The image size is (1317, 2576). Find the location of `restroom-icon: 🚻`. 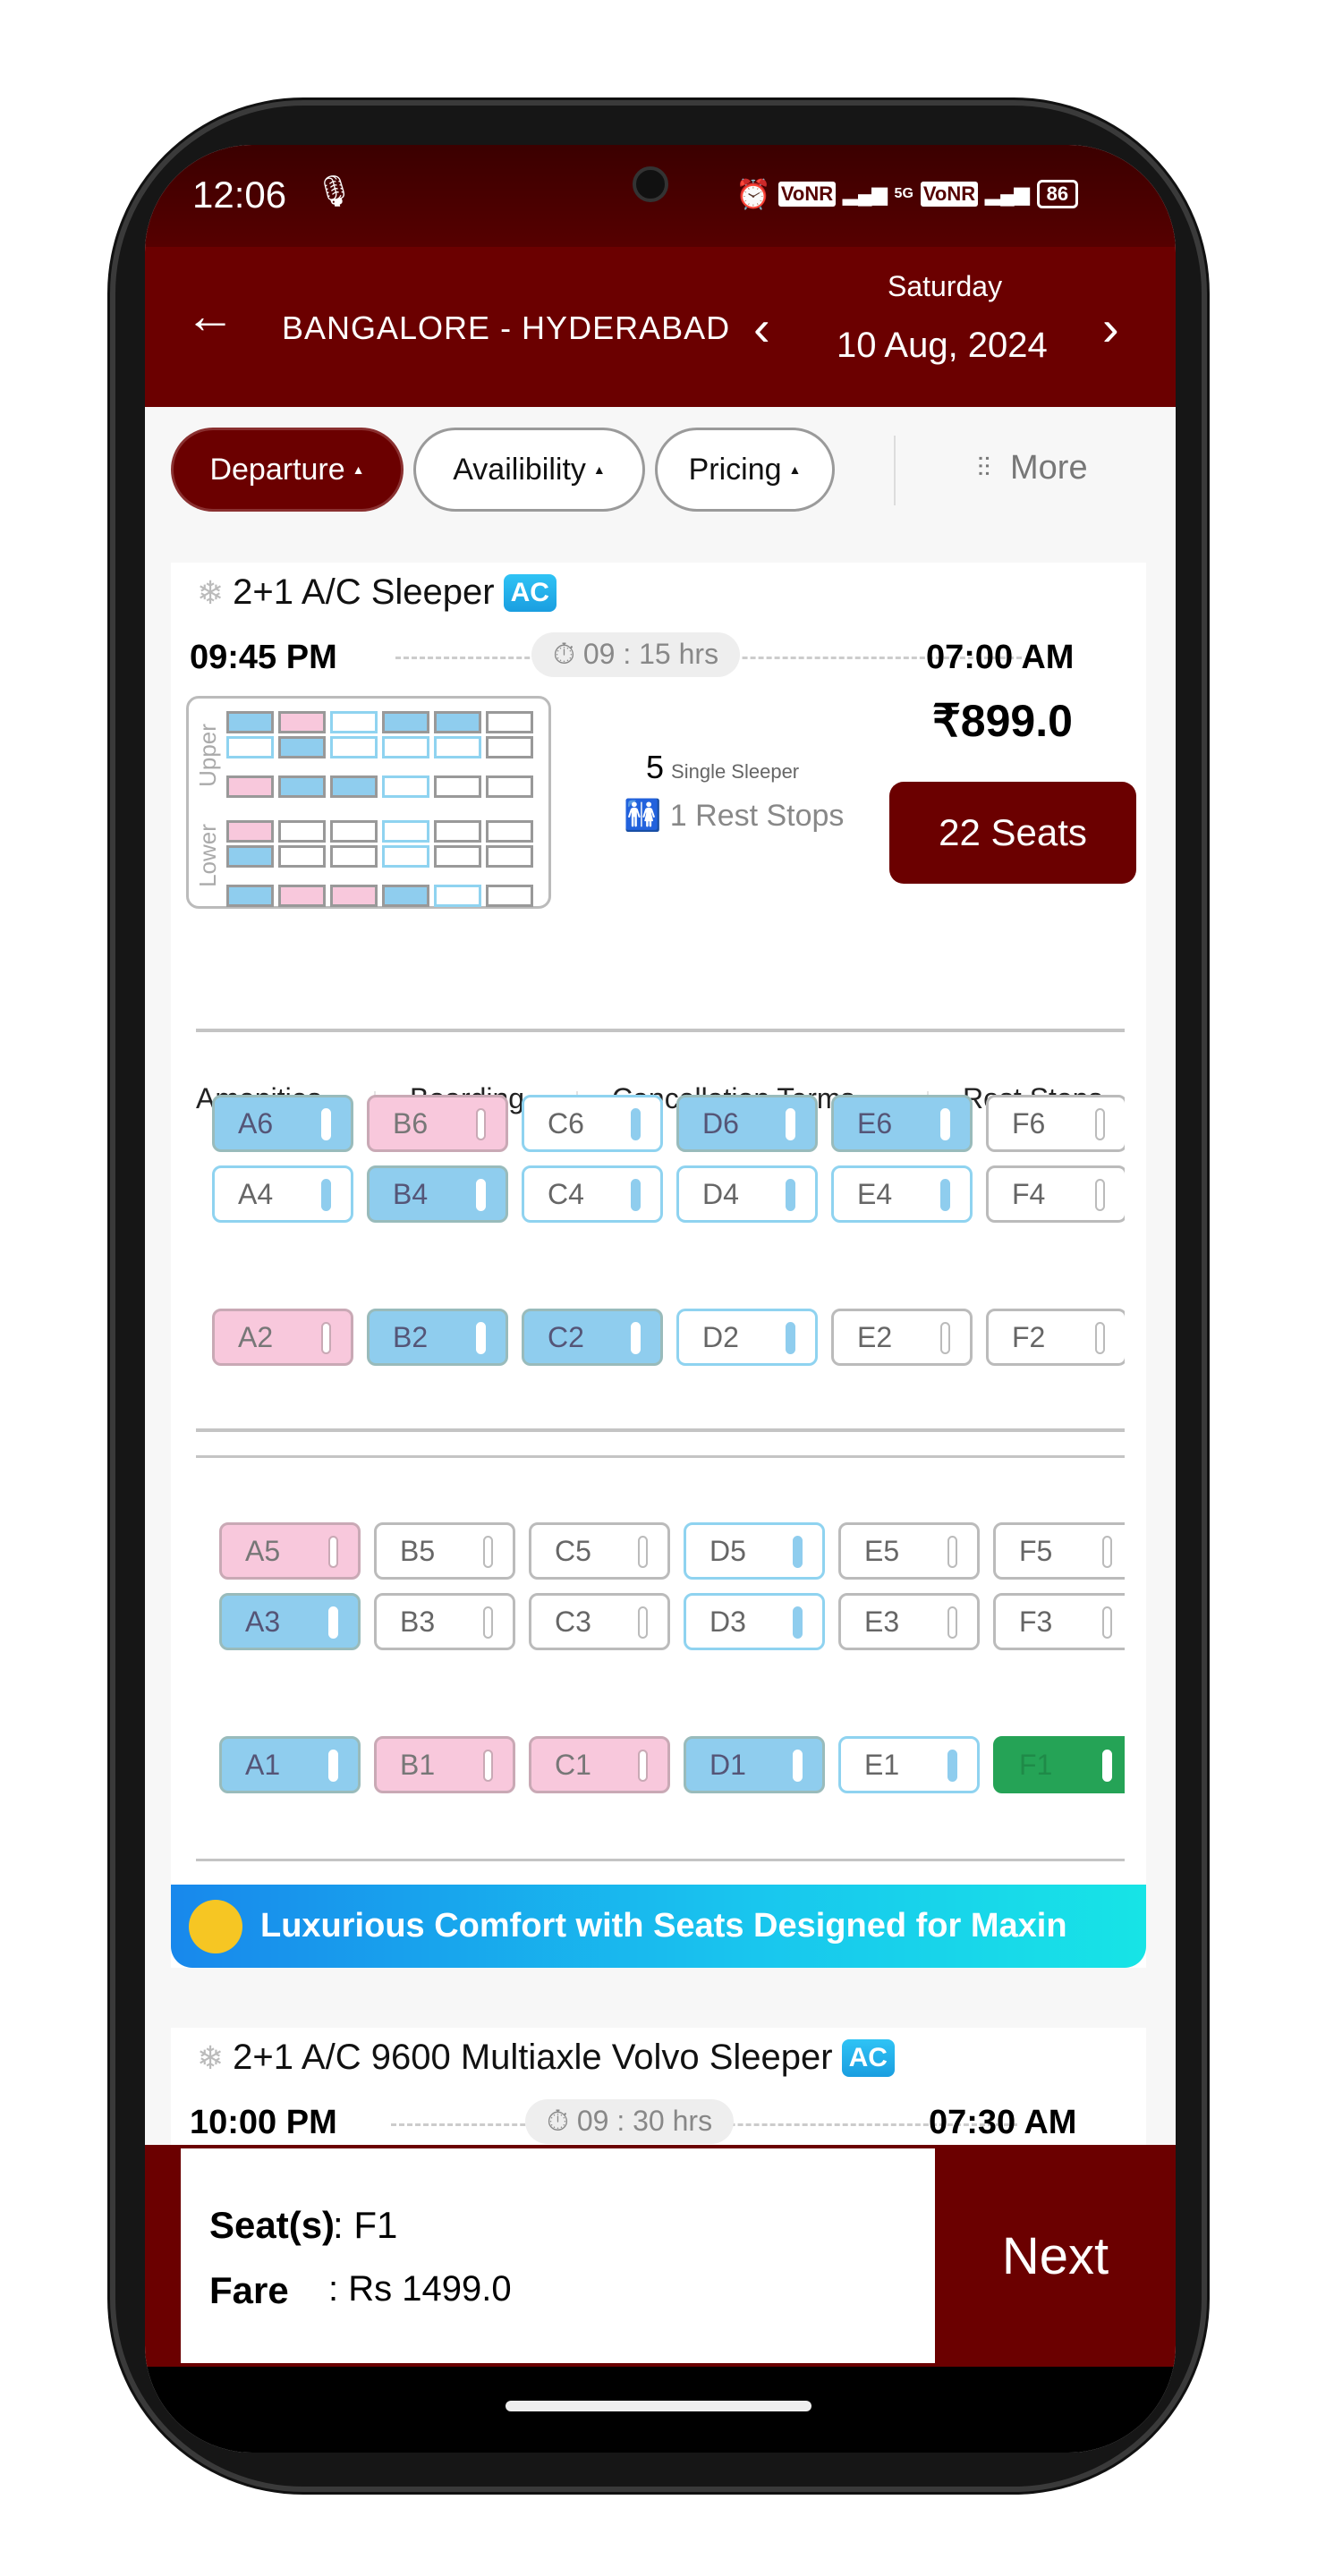

restroom-icon: 🚻 is located at coordinates (647, 816).